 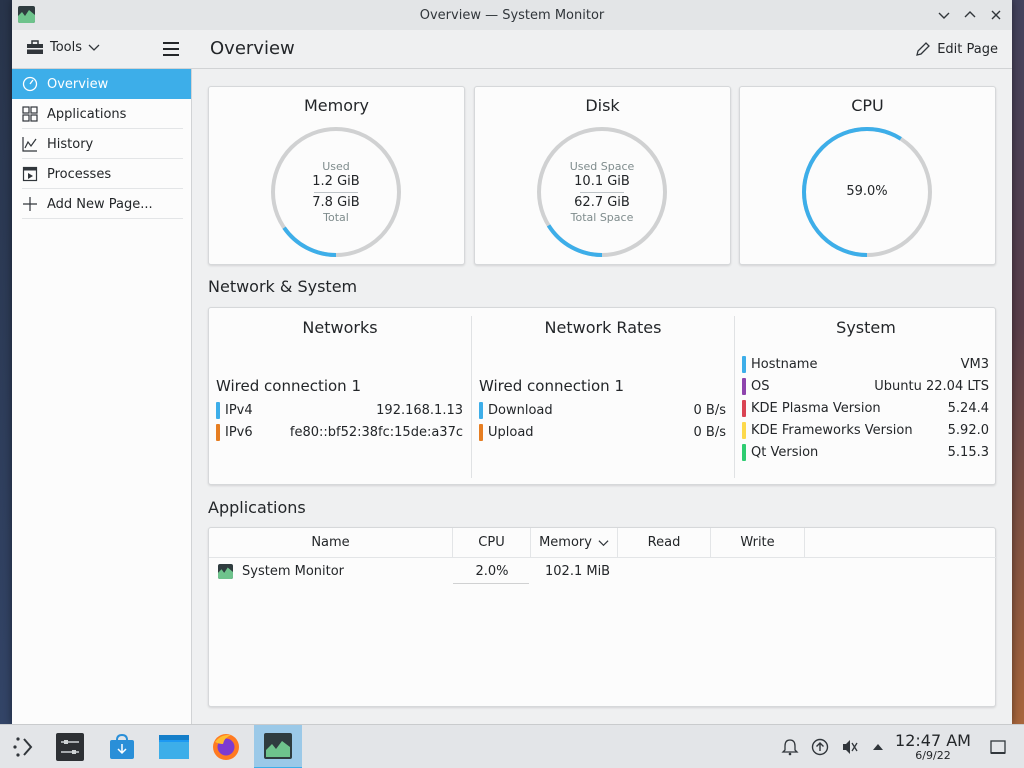 I want to click on memory-total-label: Total, so click(x=336, y=218).